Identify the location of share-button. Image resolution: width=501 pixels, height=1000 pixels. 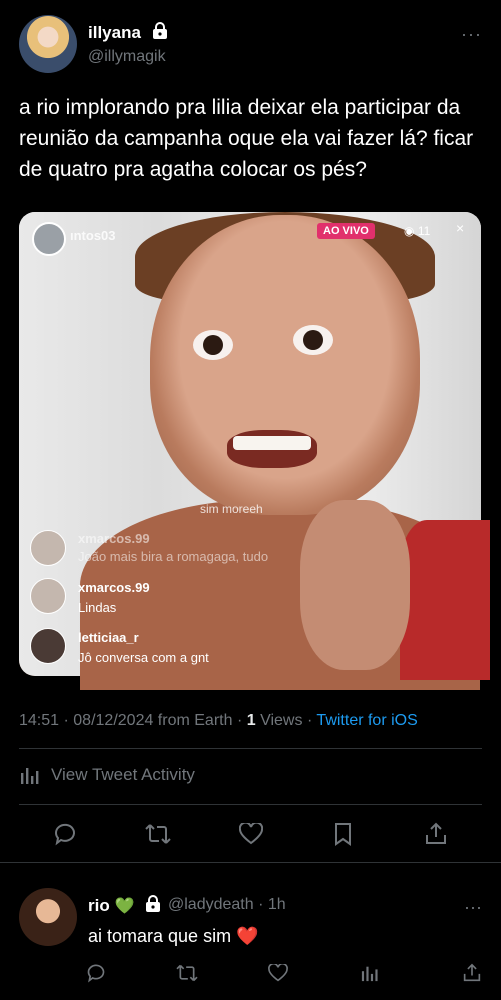
(436, 834).